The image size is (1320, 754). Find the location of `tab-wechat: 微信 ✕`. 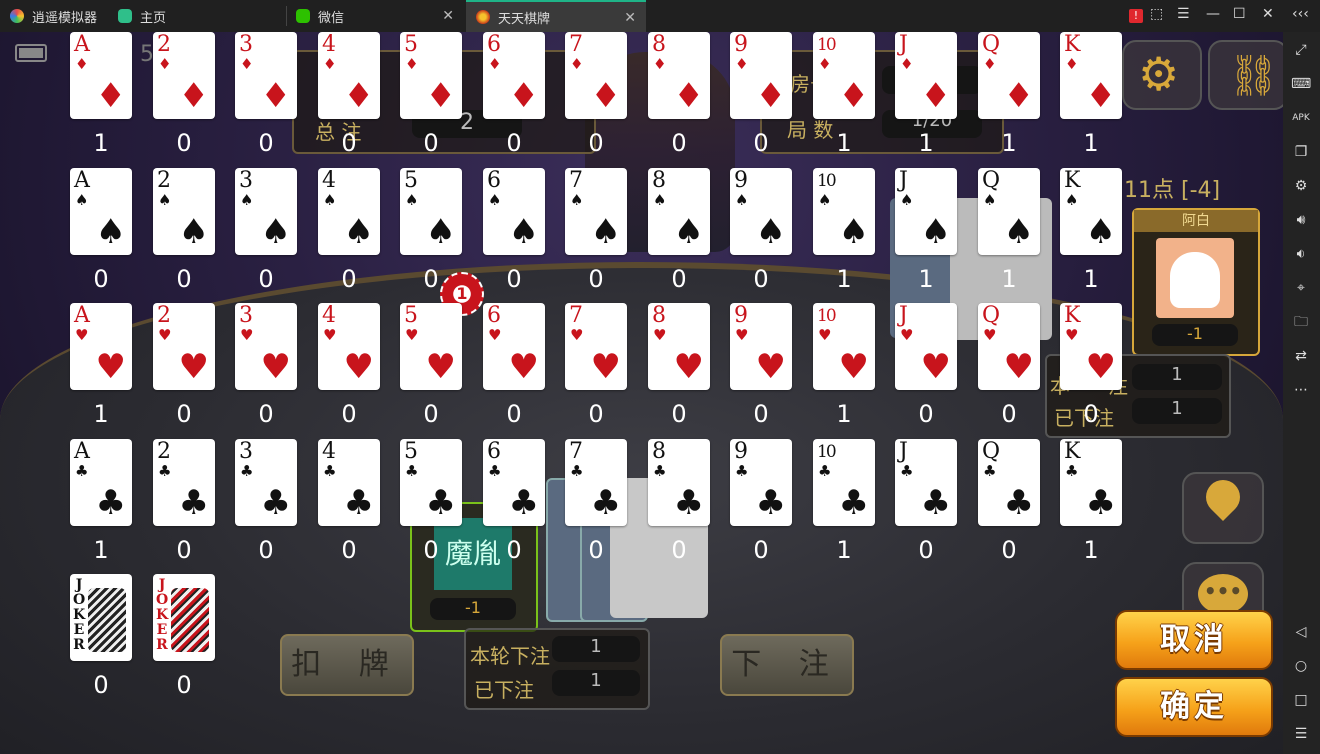

tab-wechat: 微信 ✕ is located at coordinates (376, 16).